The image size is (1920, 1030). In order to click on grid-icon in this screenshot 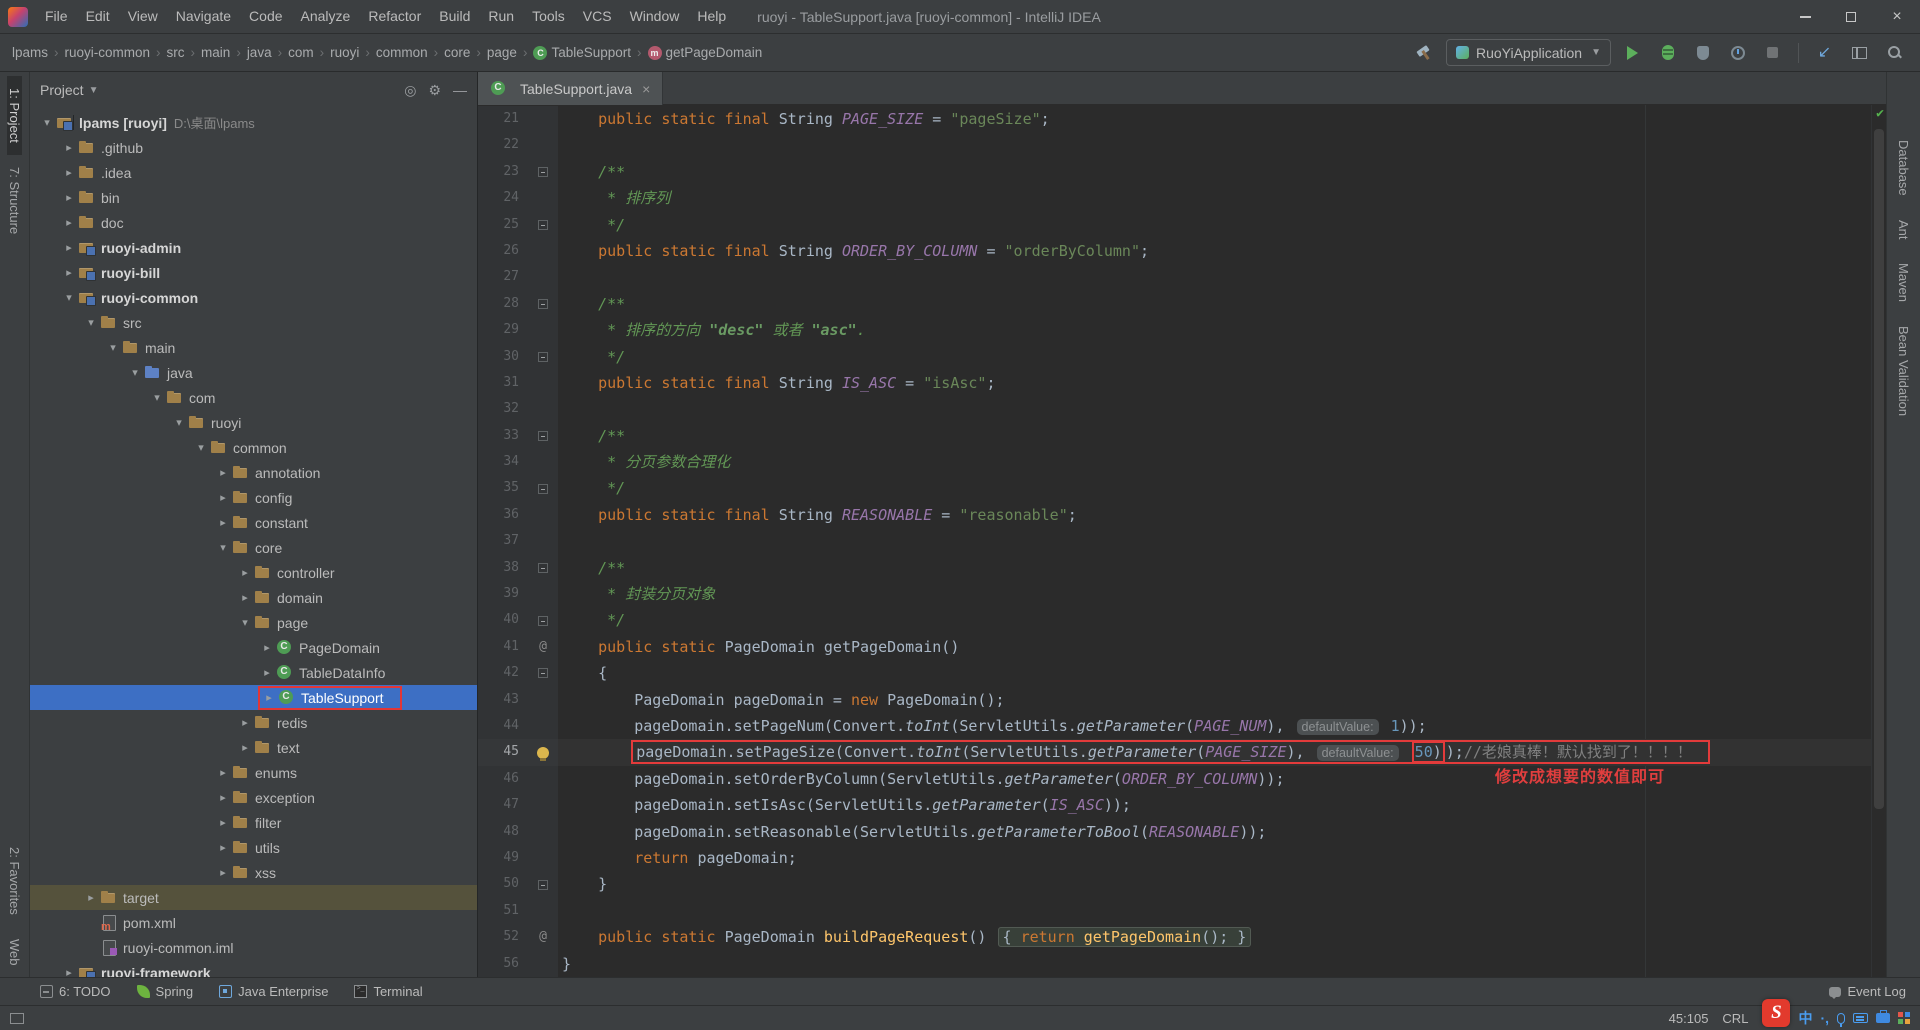, I will do `click(1904, 1018)`.